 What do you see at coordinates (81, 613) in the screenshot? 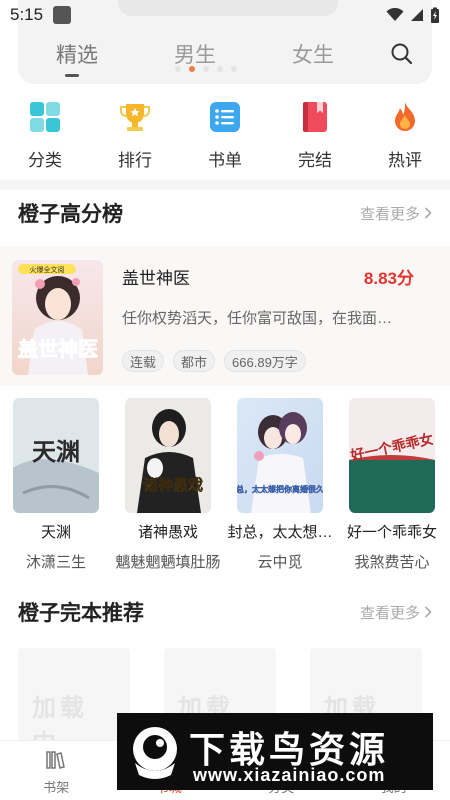
I see `section-title: 橙子完本推荐` at bounding box center [81, 613].